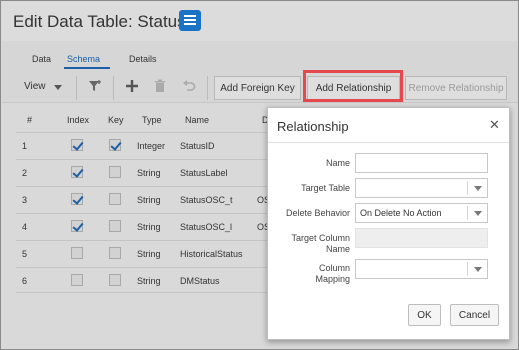  Describe the element at coordinates (353, 86) in the screenshot. I see `highlight-box` at that location.